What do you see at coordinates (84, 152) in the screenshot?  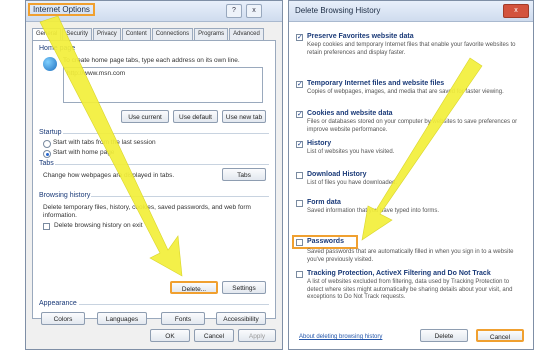 I see `startup-home-page-label: Start with home page` at bounding box center [84, 152].